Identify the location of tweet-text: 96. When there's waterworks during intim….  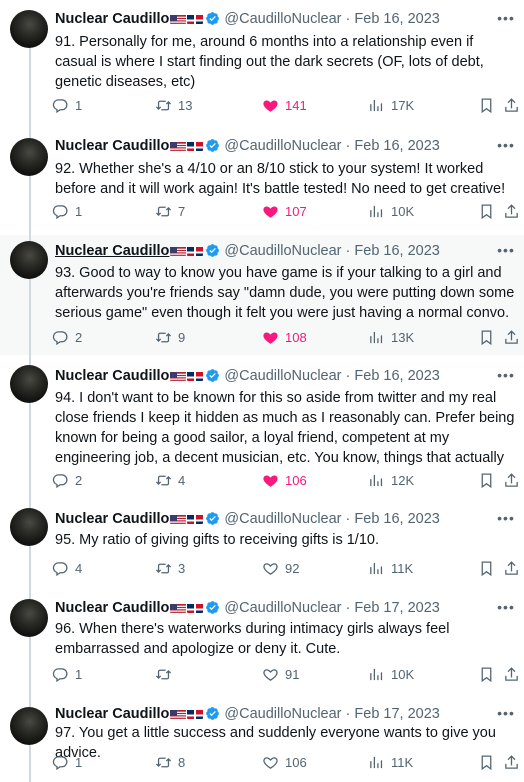
(252, 639).